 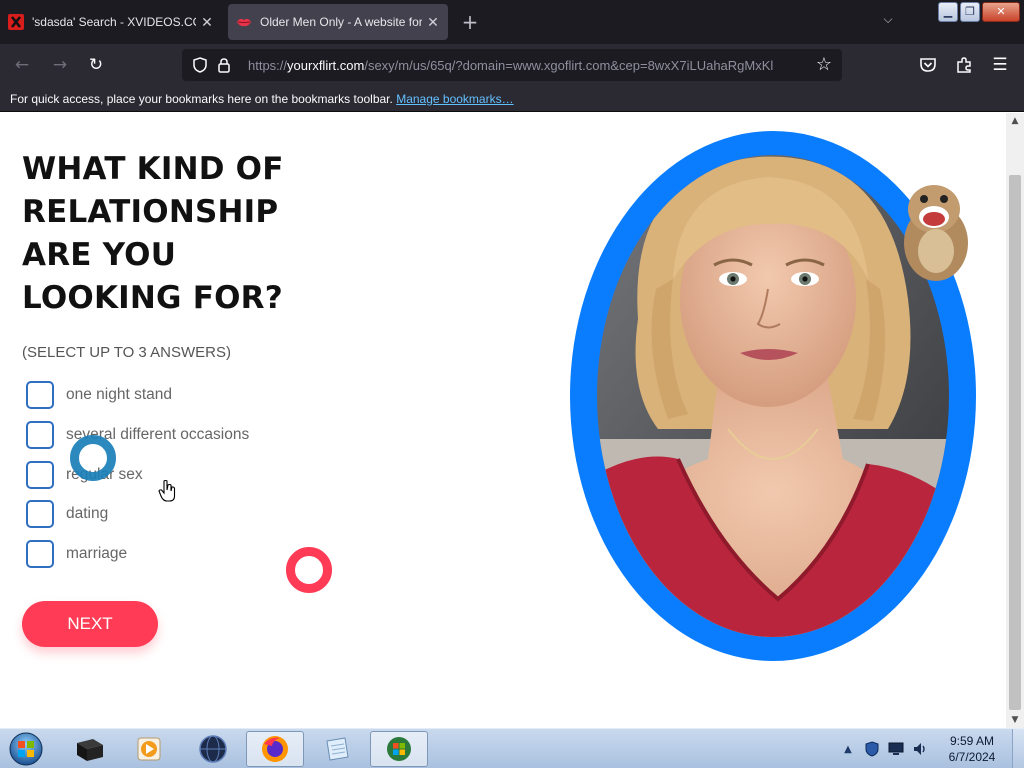 I want to click on option-label: marriage, so click(x=97, y=553).